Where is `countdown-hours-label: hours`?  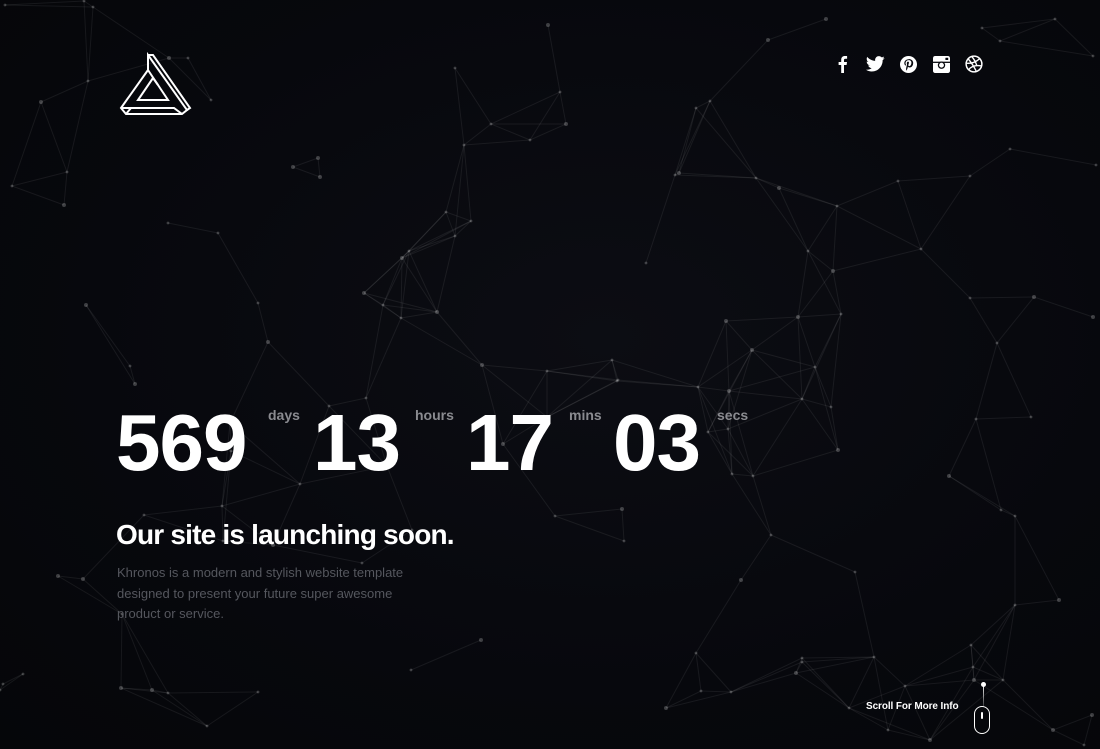 countdown-hours-label: hours is located at coordinates (434, 415).